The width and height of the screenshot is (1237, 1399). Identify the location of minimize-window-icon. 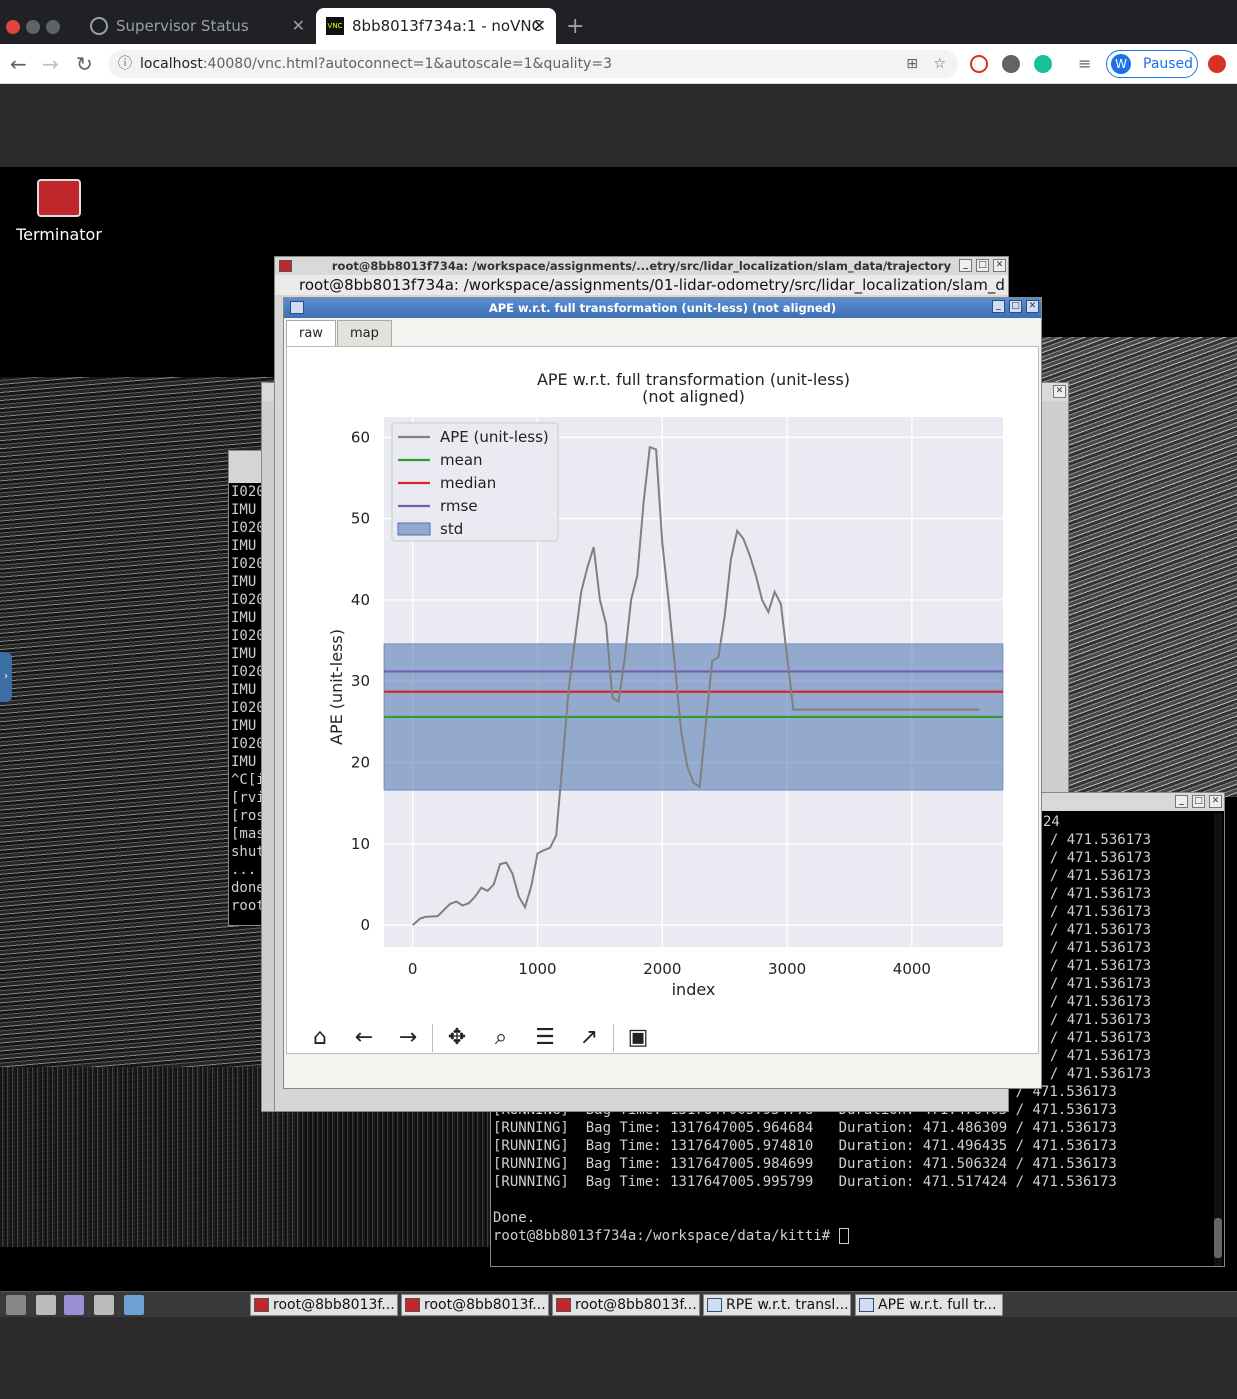
(33, 27).